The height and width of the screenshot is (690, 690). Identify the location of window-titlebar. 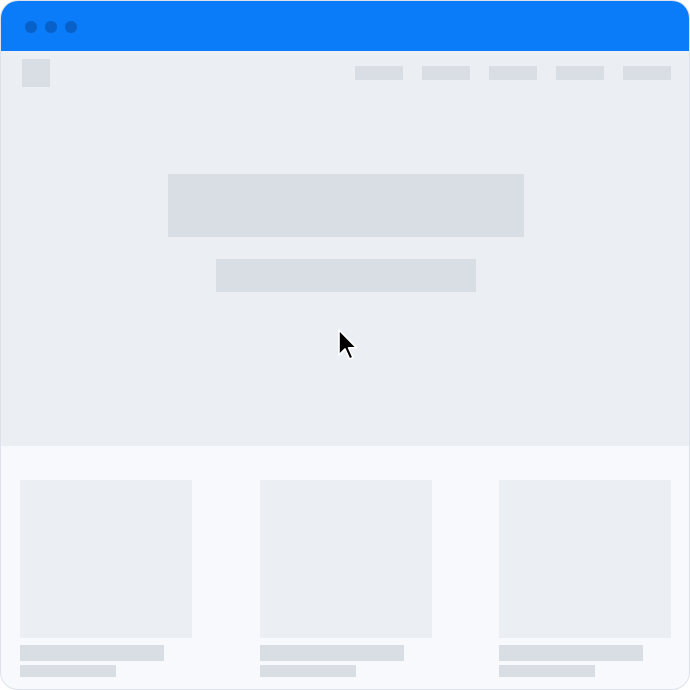
(345, 26).